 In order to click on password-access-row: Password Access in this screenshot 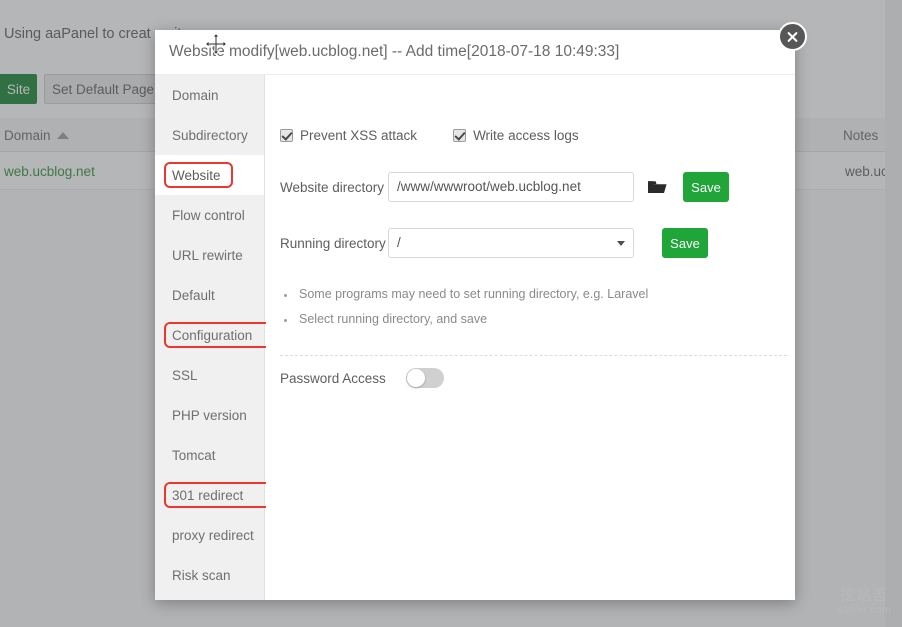, I will do `click(362, 378)`.